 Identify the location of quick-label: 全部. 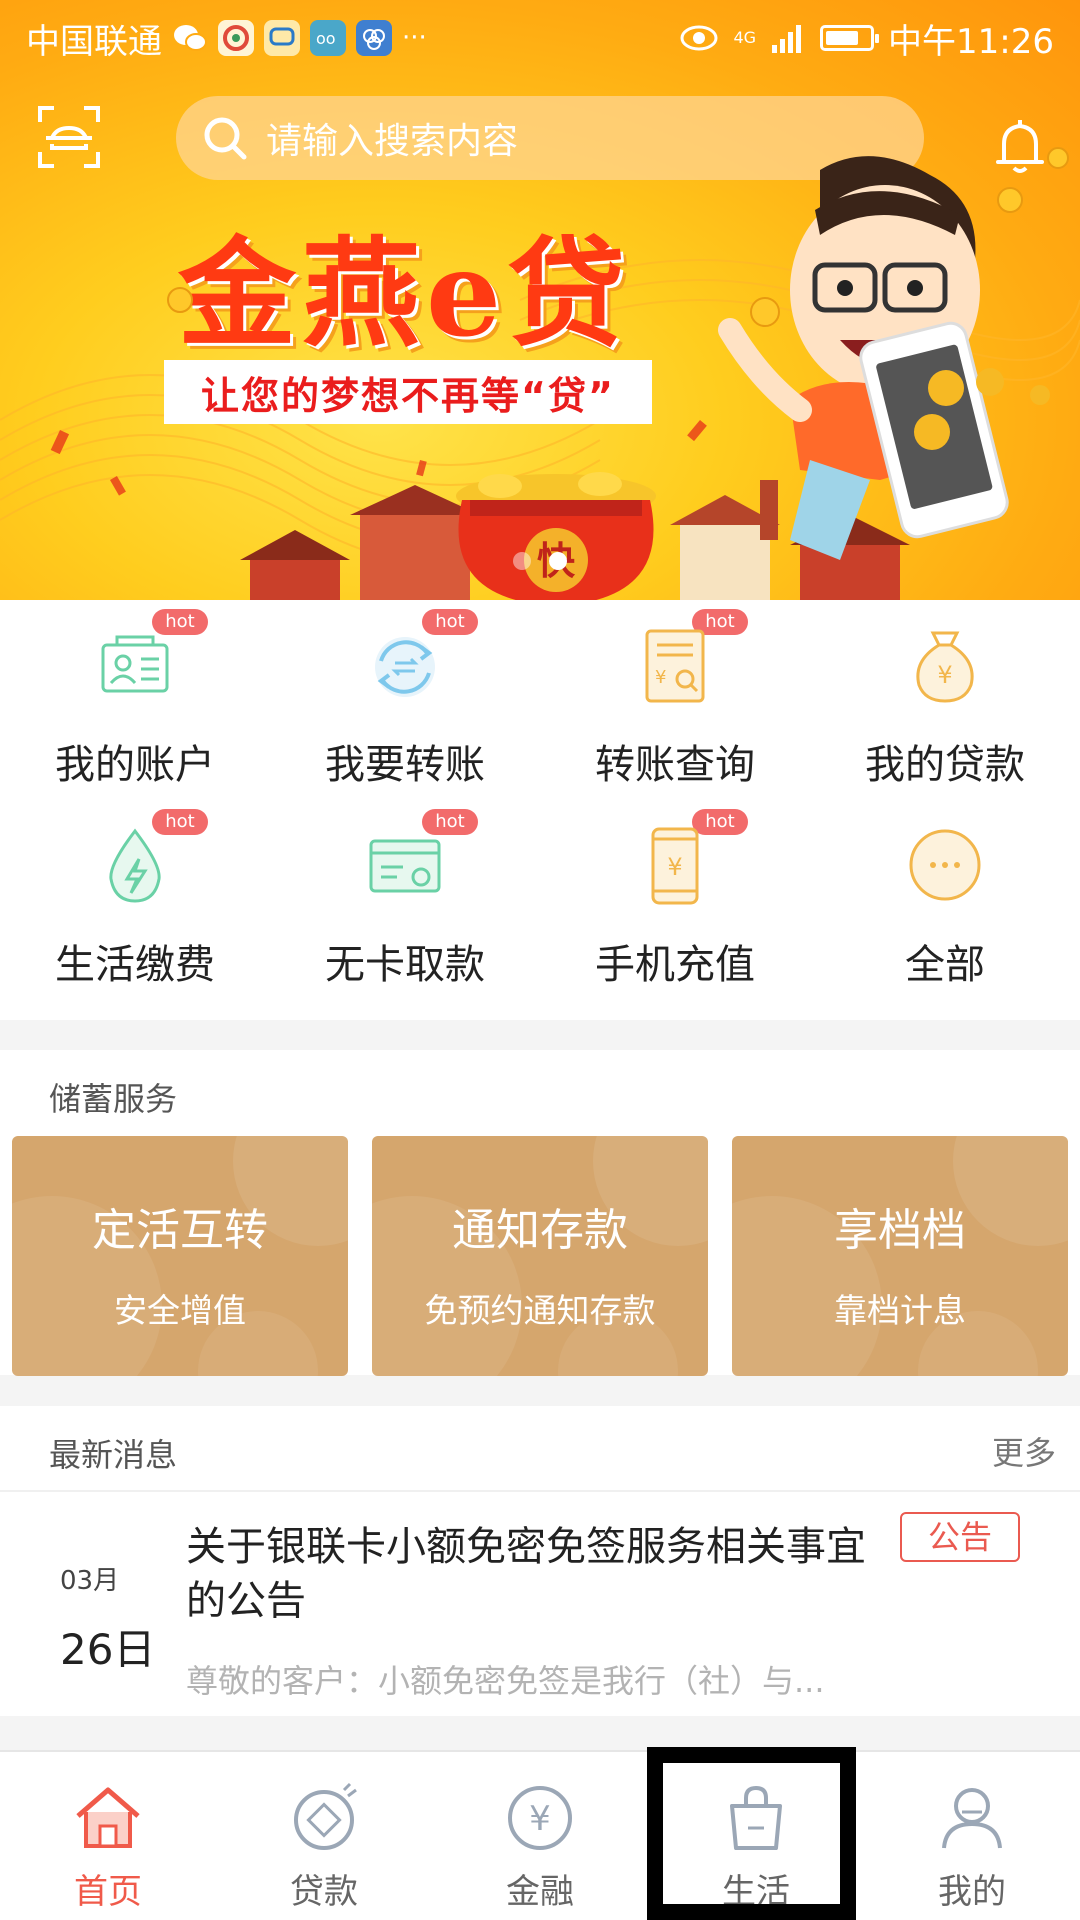
(945, 965).